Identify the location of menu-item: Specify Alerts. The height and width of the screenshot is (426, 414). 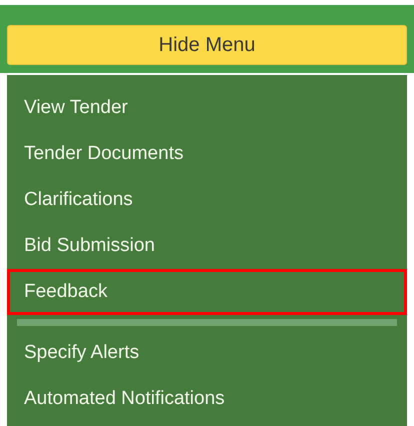
(207, 353).